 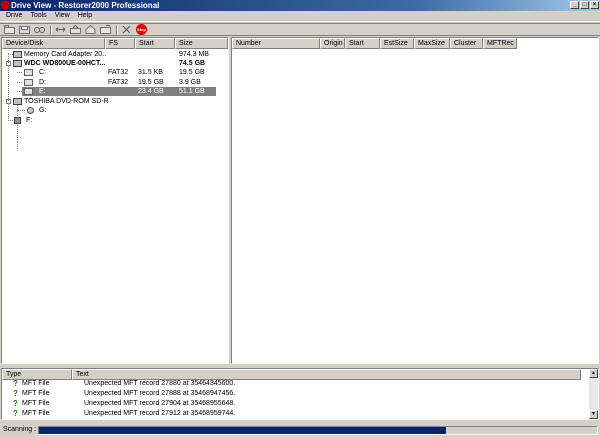 I want to click on partition-name: E:, so click(x=42, y=91).